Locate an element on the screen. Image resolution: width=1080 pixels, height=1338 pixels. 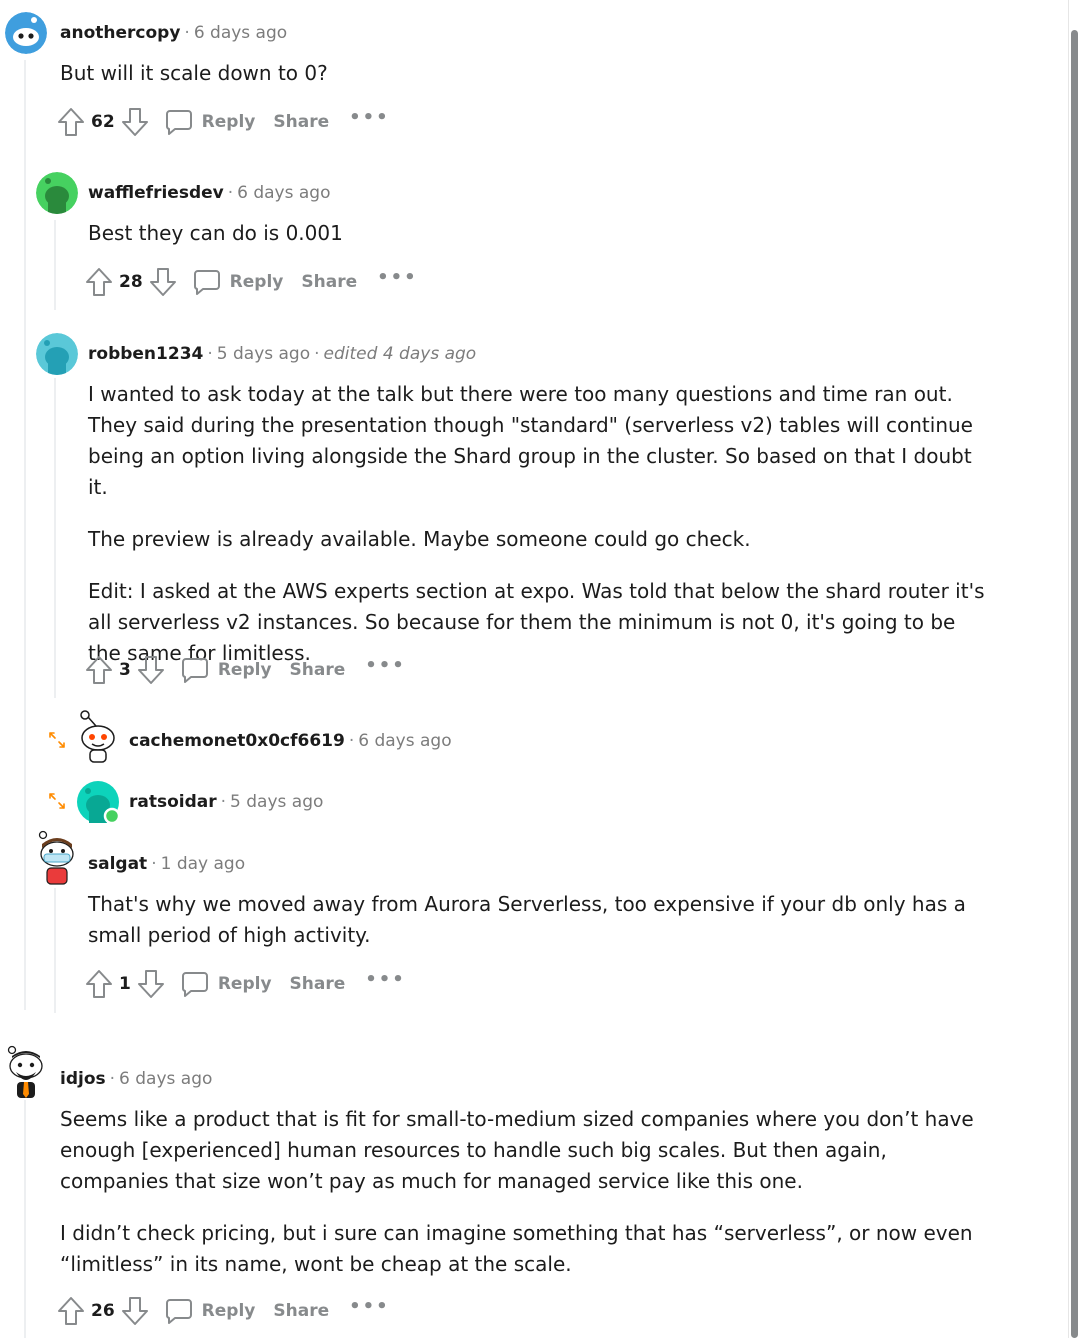
comment-meta: ratsoidar · 5 days ago is located at coordinates (226, 802).